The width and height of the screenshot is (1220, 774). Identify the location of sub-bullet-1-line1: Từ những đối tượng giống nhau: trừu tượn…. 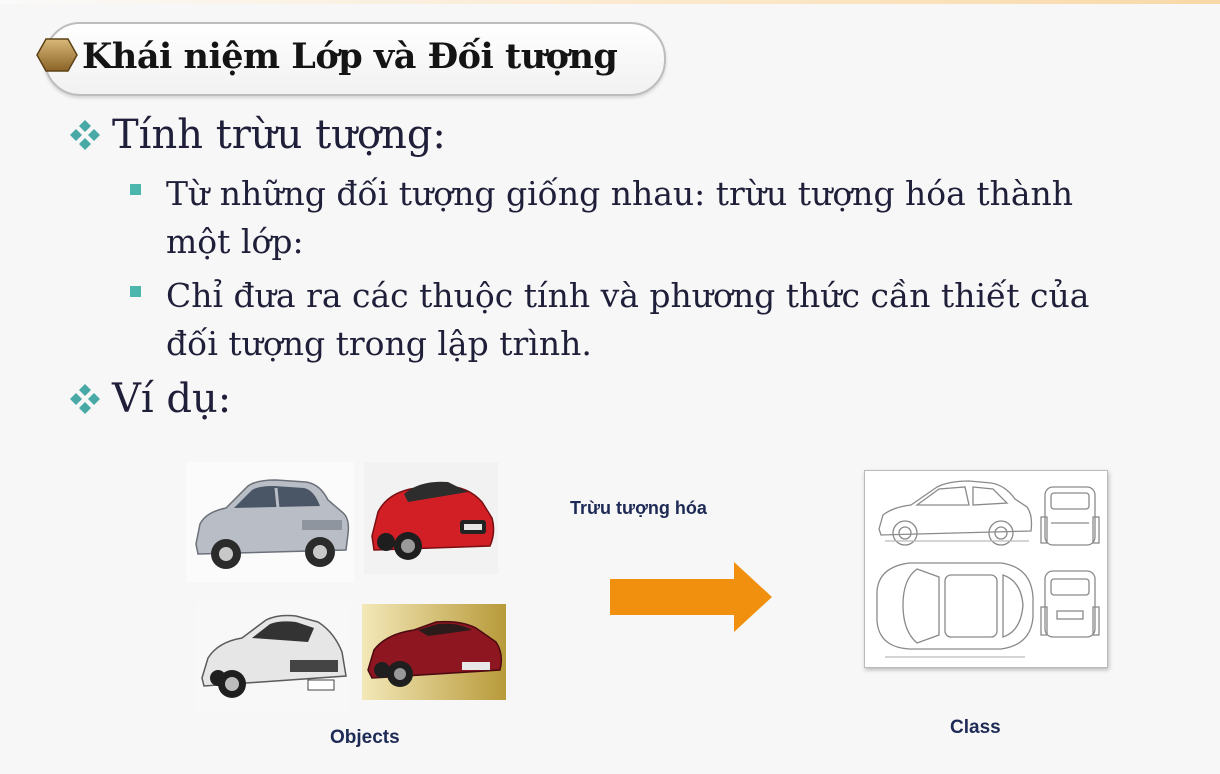
(620, 193).